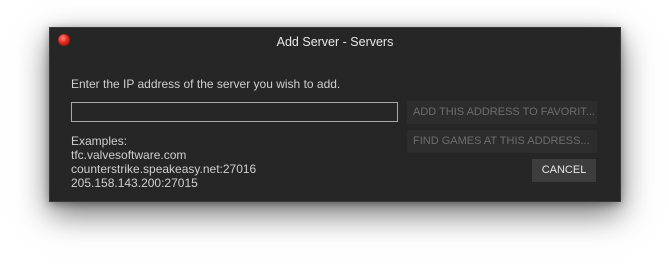 The height and width of the screenshot is (276, 669). What do you see at coordinates (234, 112) in the screenshot?
I see `server-address-input` at bounding box center [234, 112].